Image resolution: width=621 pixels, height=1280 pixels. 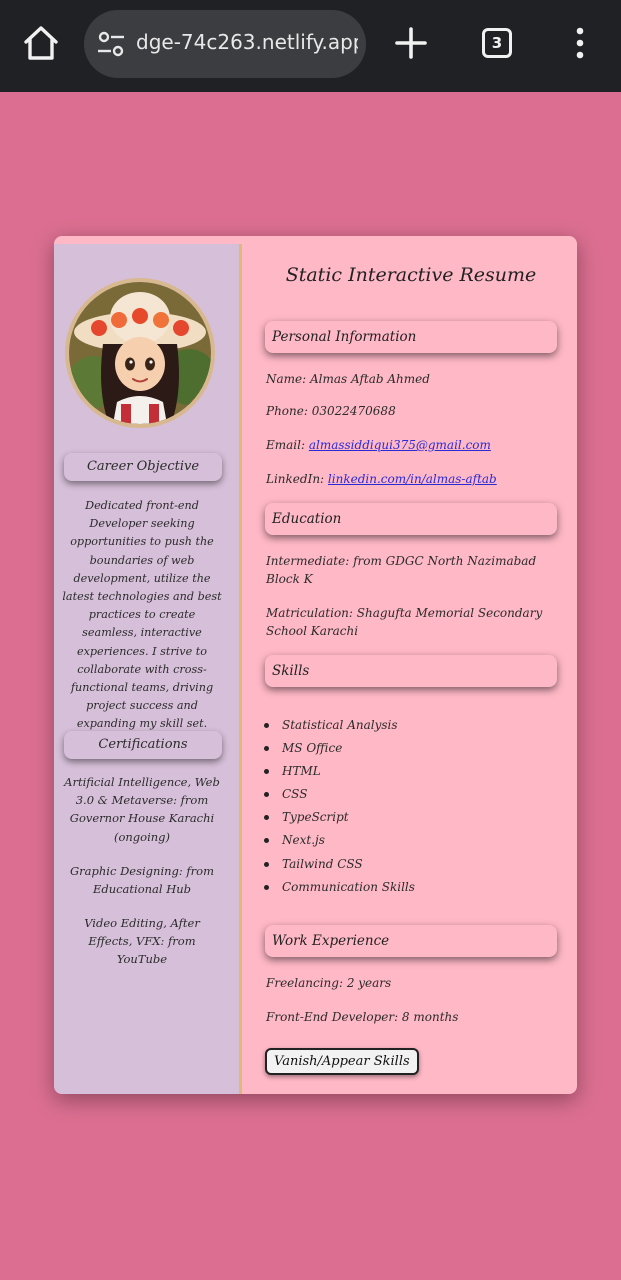 What do you see at coordinates (111, 44) in the screenshot?
I see `site-settings-icon` at bounding box center [111, 44].